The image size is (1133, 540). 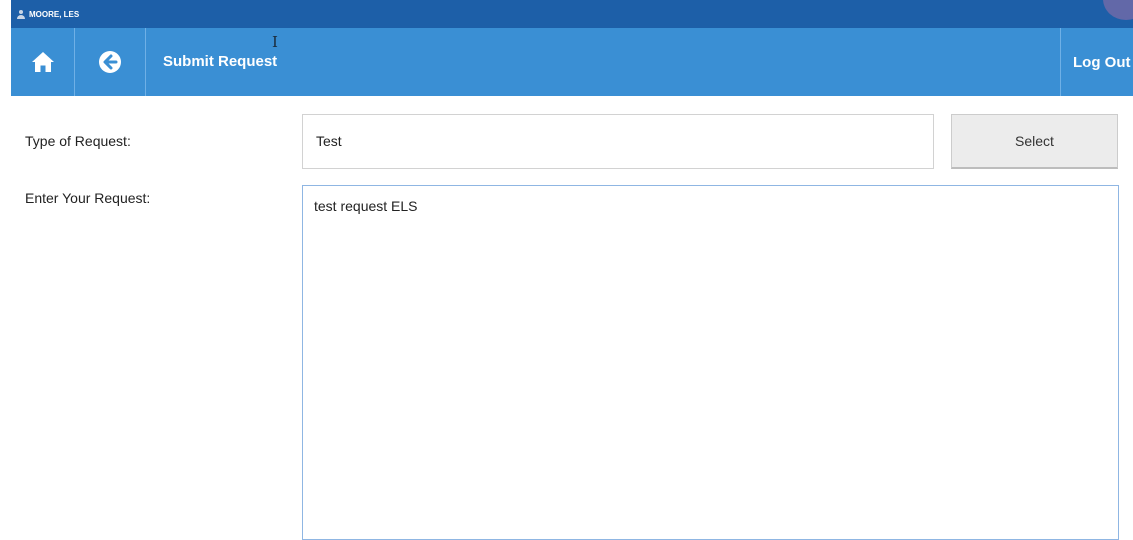 What do you see at coordinates (78, 141) in the screenshot?
I see `type-of-request-label: Type of Request:` at bounding box center [78, 141].